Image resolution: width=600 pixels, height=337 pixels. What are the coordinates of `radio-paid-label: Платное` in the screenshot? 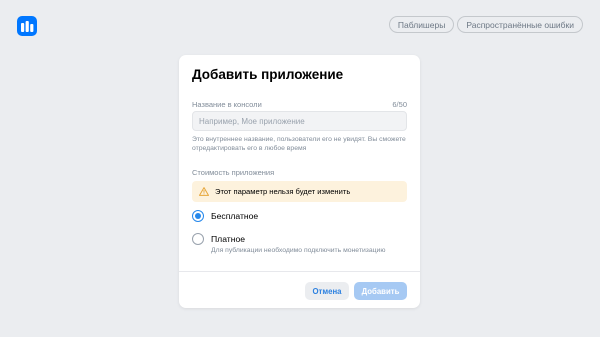 It's located at (228, 239).